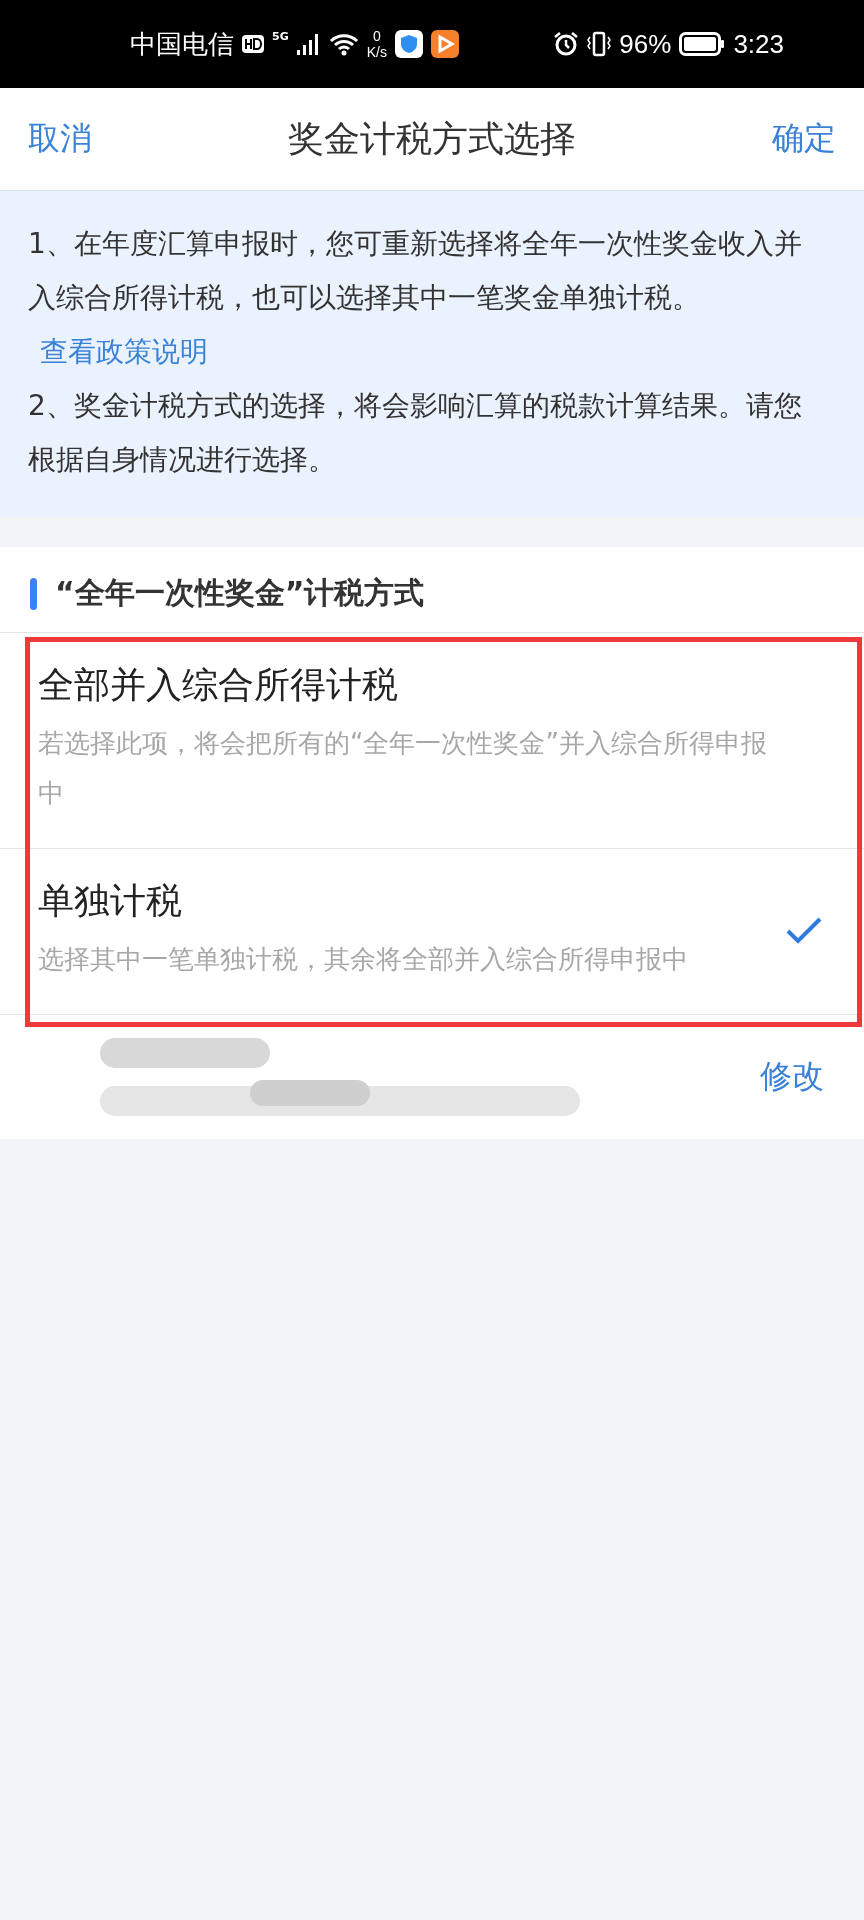 This screenshot has width=864, height=1920. I want to click on clock-time: 3:23, so click(758, 44).